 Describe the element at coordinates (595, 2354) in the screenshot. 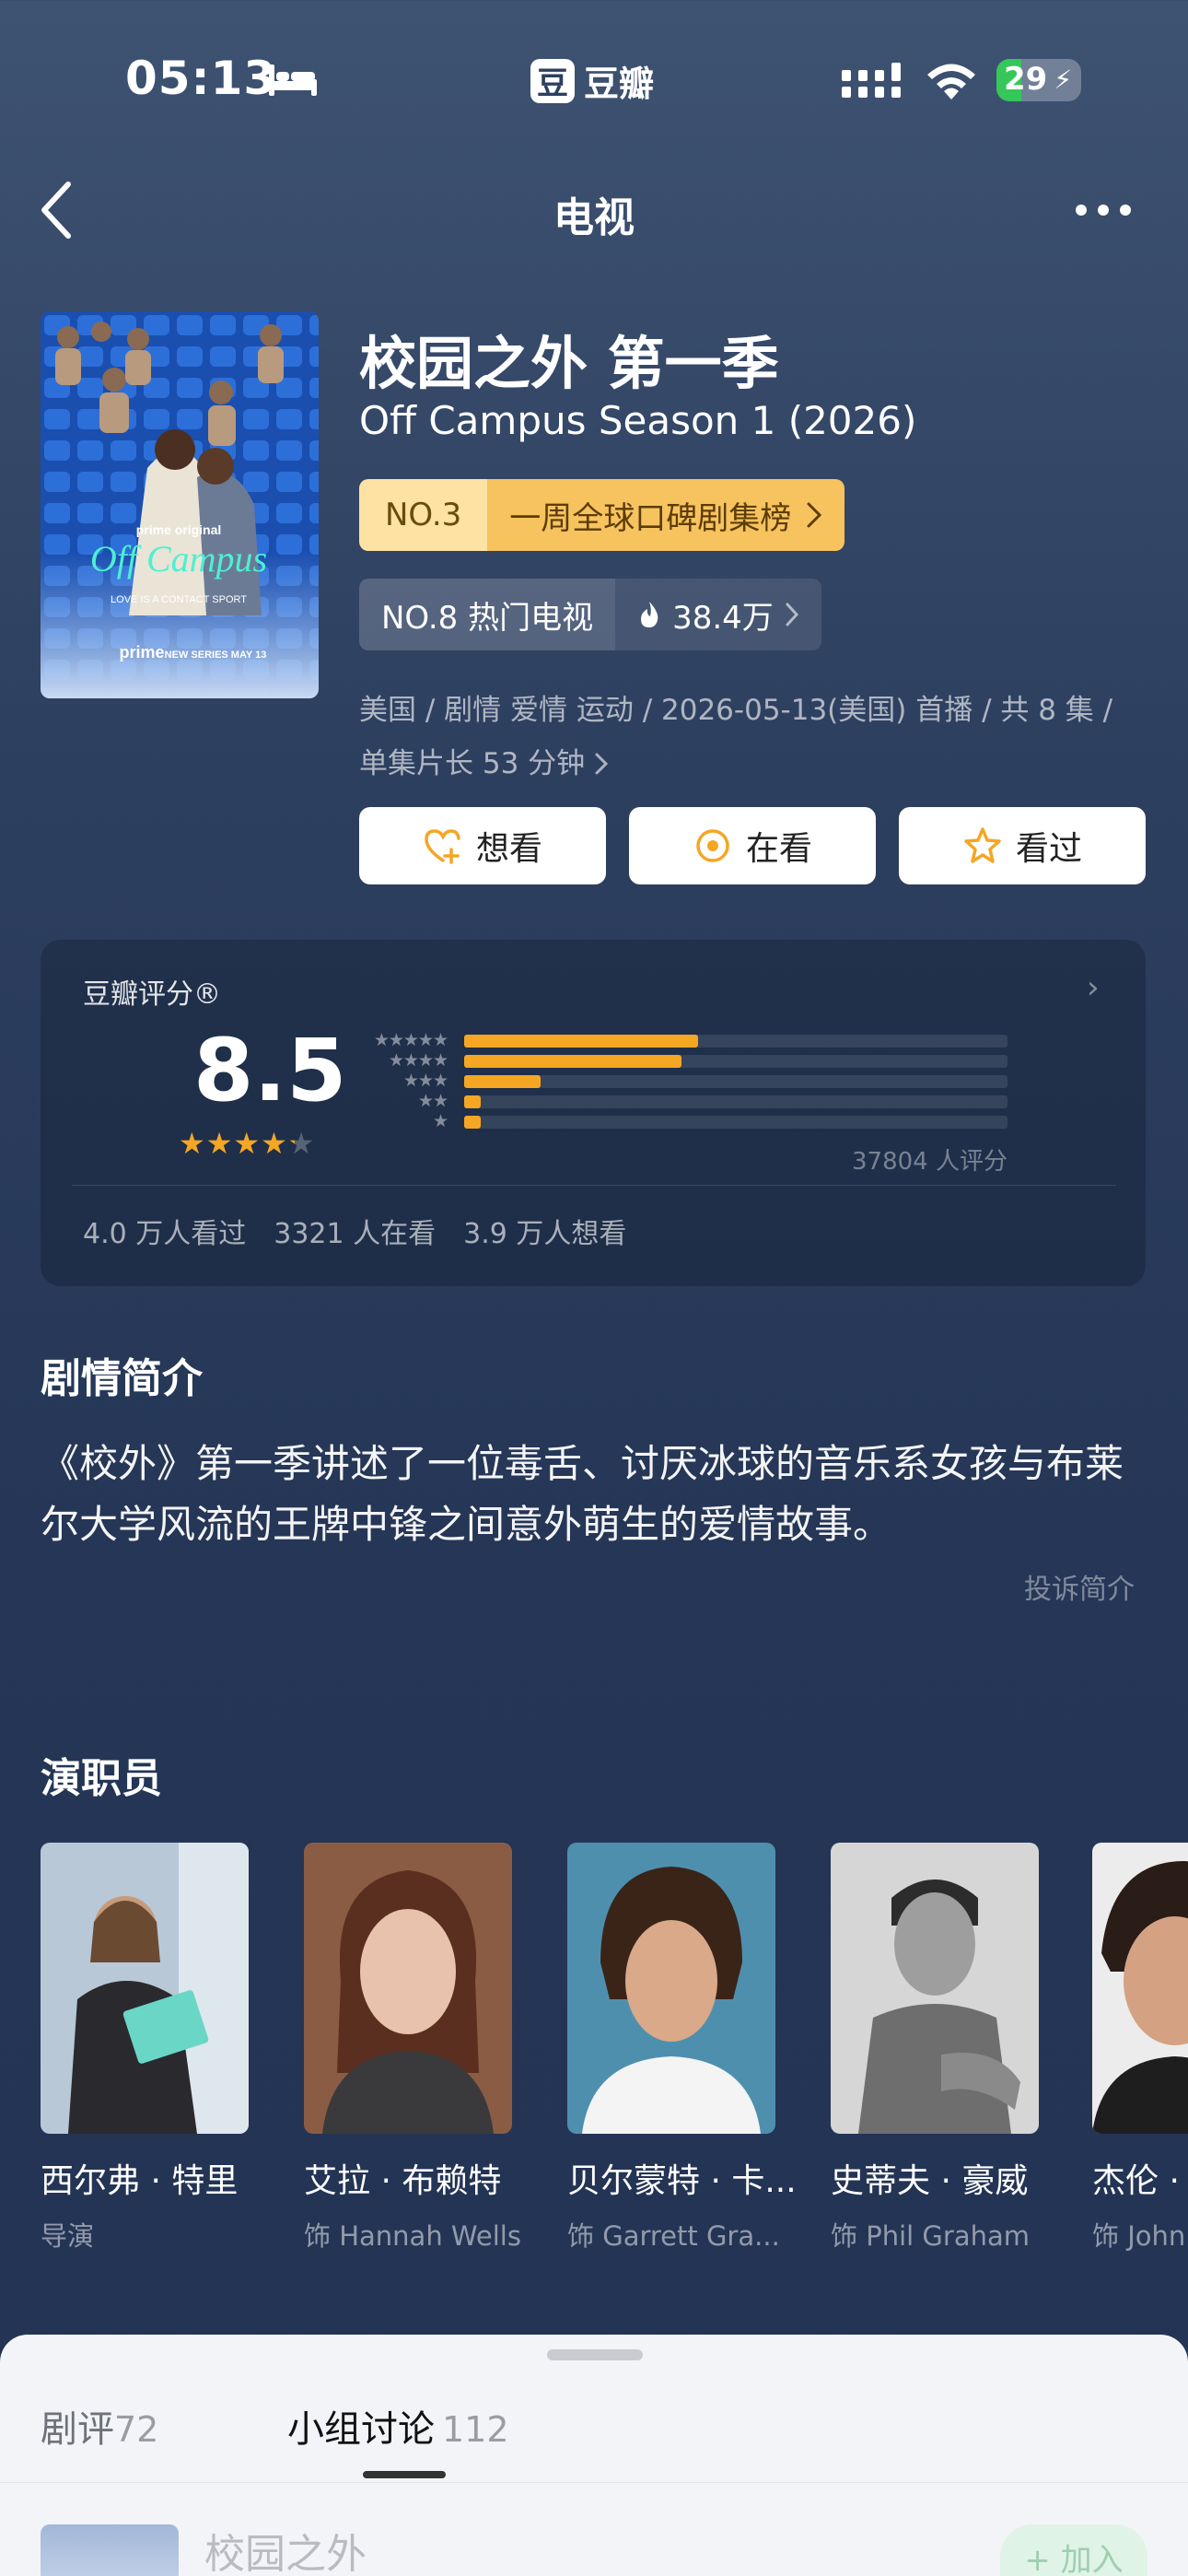

I see `sheet-drag-handle` at that location.